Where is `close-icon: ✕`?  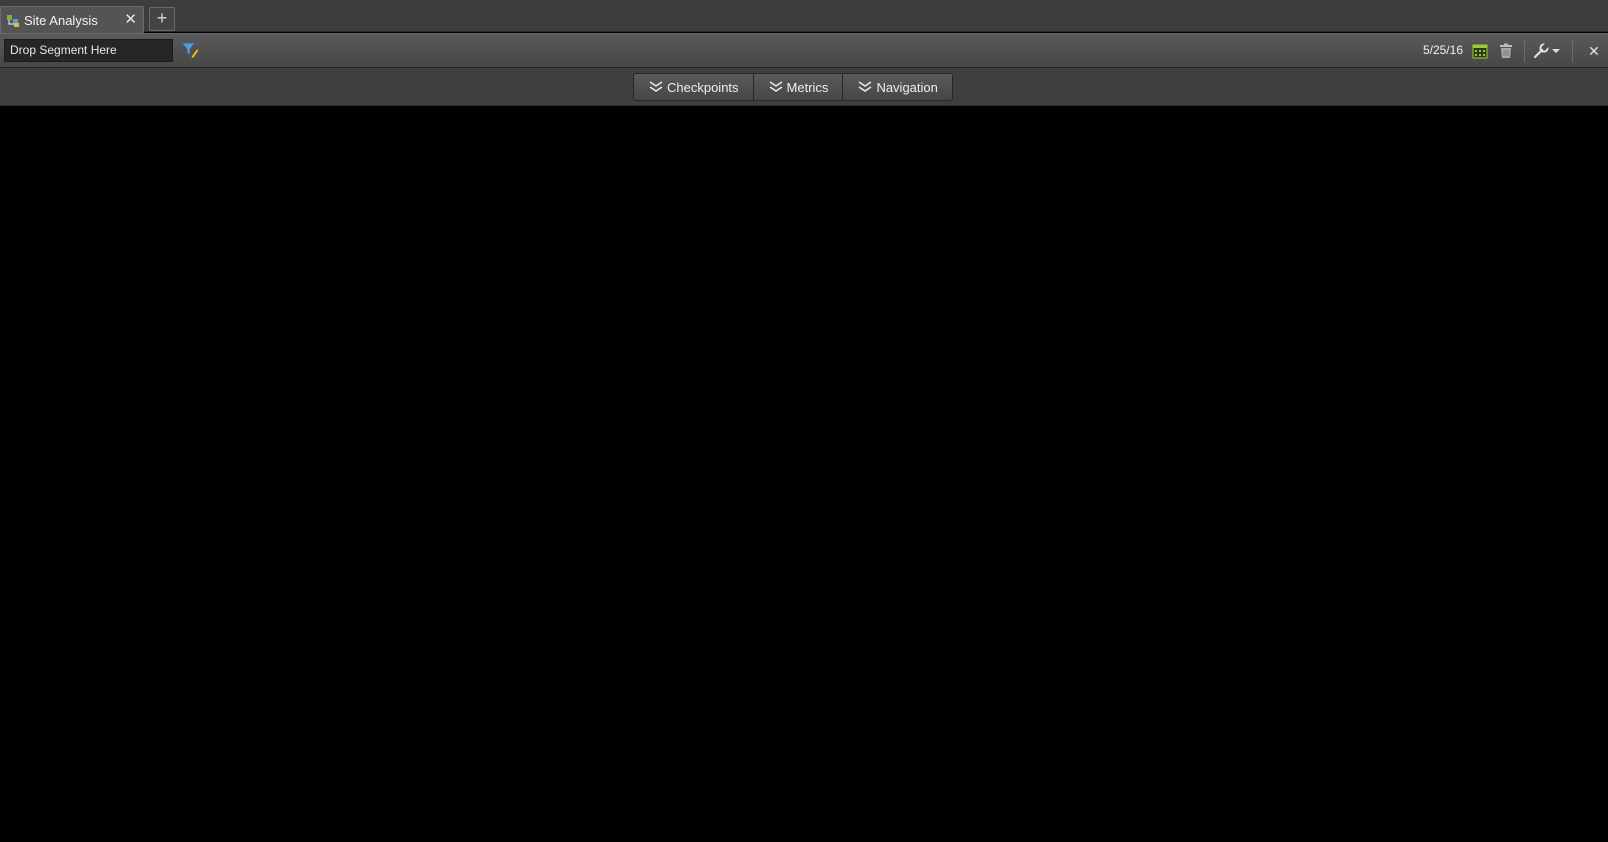
close-icon: ✕ is located at coordinates (1594, 51).